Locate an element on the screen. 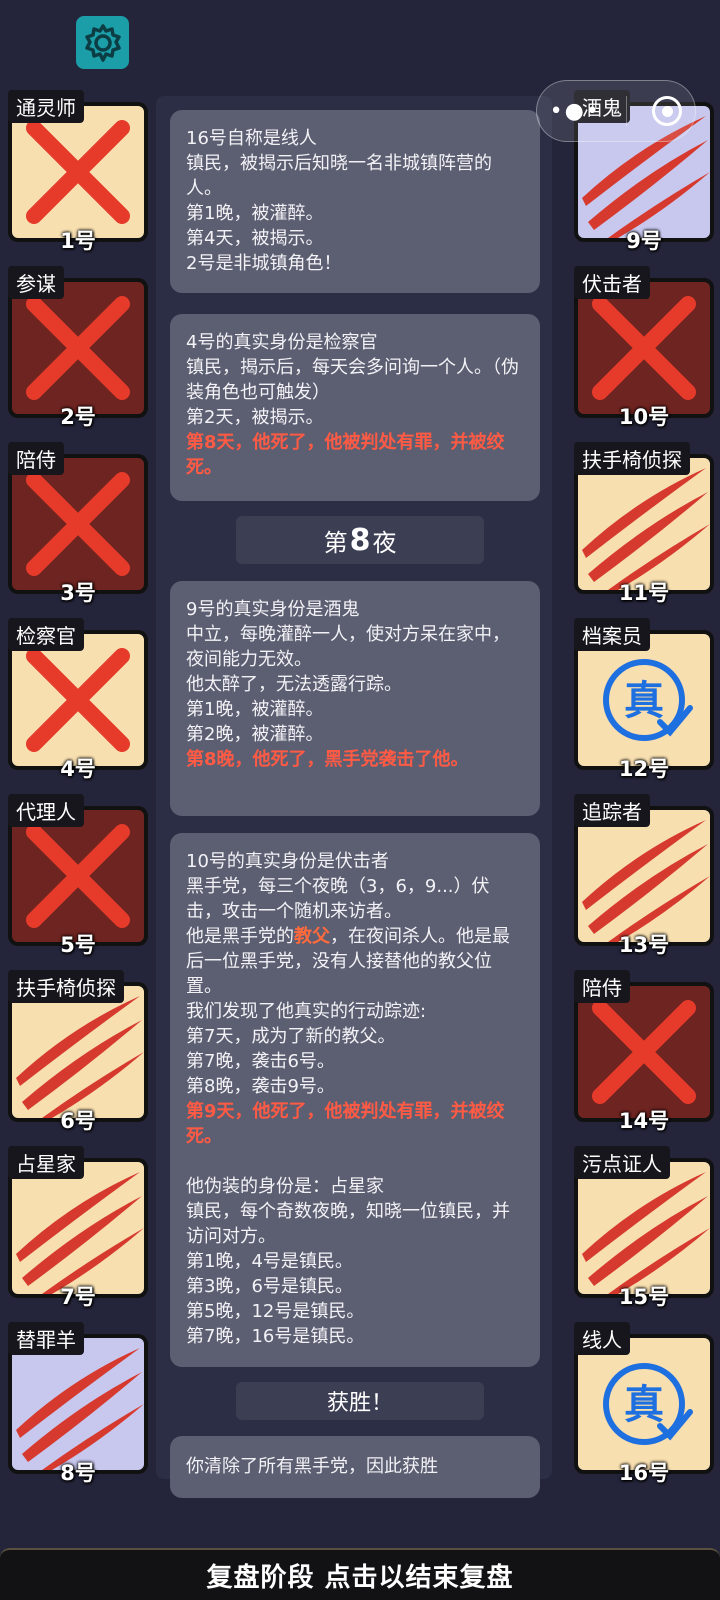  player-card: 陪侍 3号 is located at coordinates (78, 528).